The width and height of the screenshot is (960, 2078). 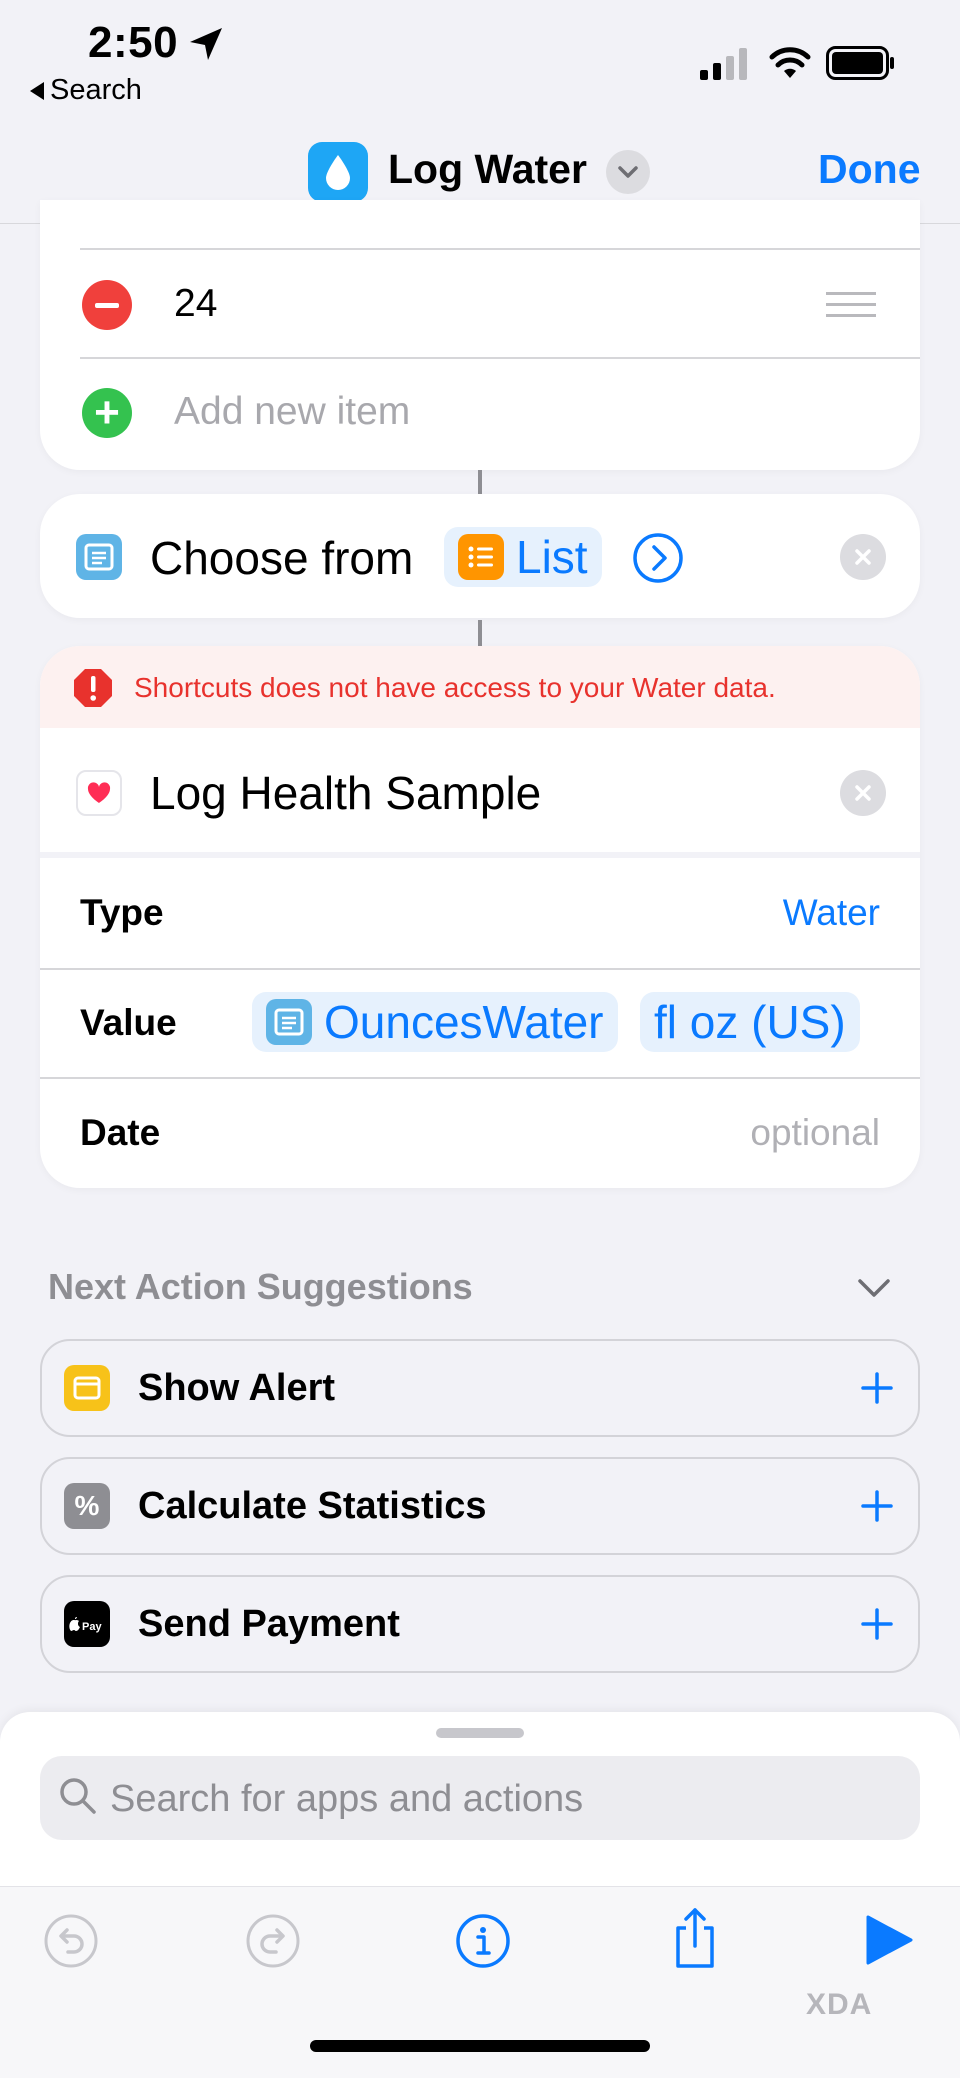 I want to click on chevron-down-icon, so click(x=628, y=172).